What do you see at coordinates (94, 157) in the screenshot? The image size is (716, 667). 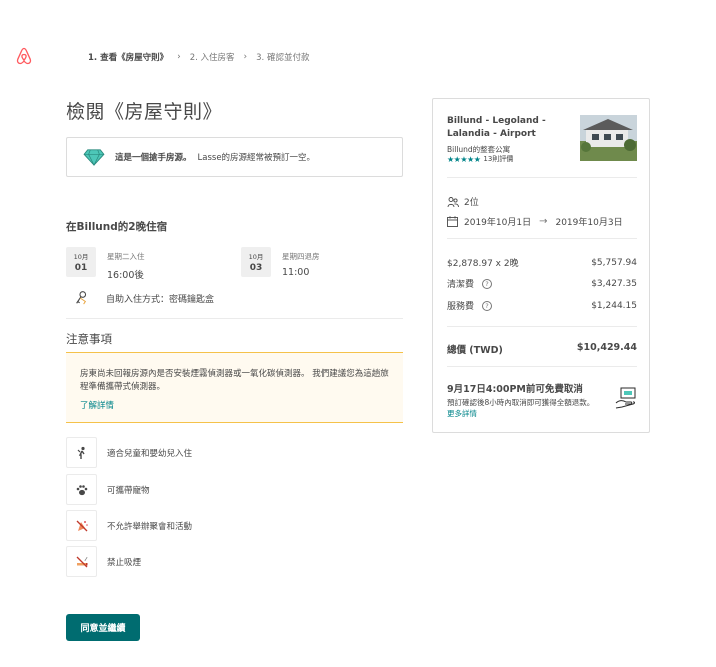 I see `diamond-icon` at bounding box center [94, 157].